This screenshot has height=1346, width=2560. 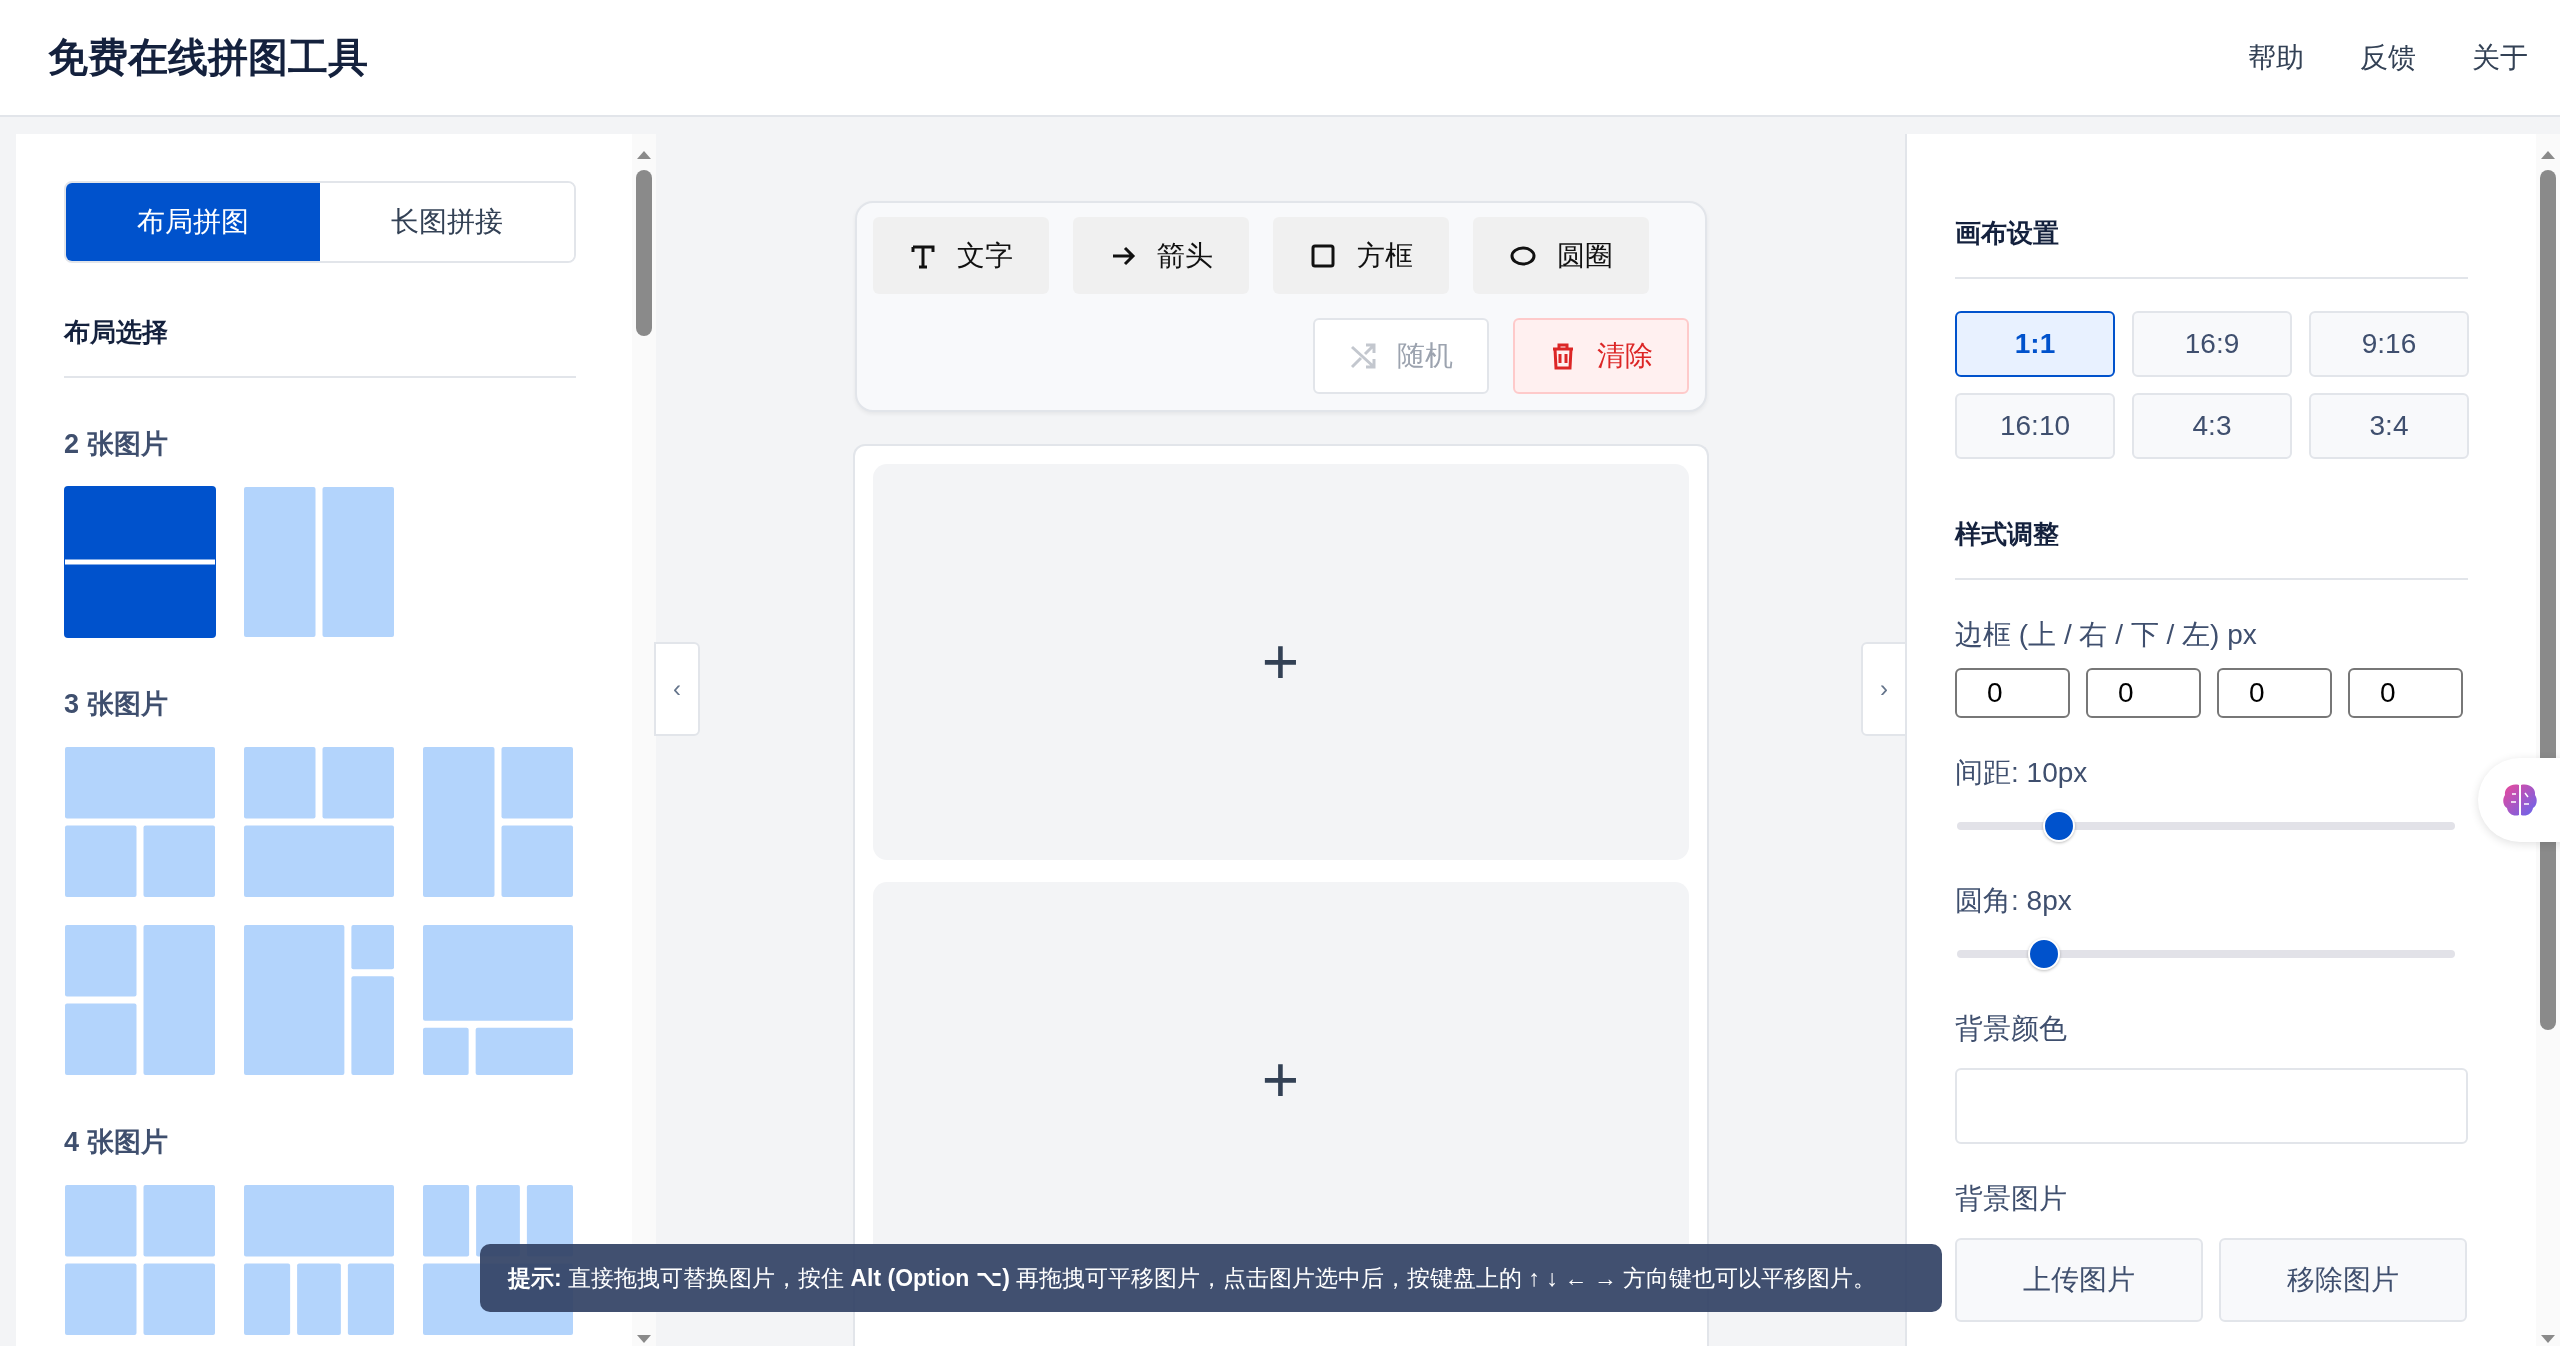 I want to click on field-label: 圆角: 8px, so click(x=2014, y=901).